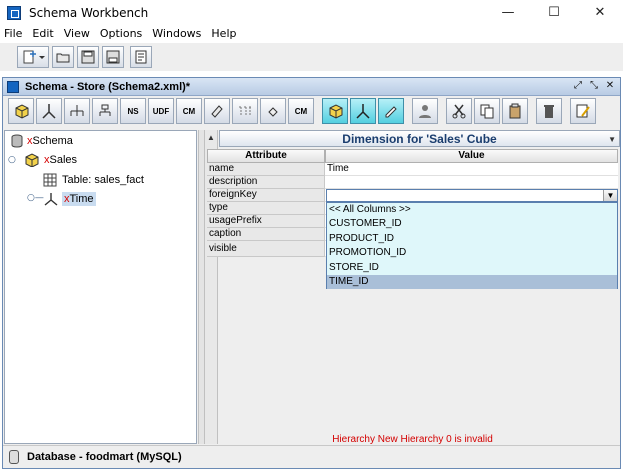  I want to click on save-icon, so click(88, 57).